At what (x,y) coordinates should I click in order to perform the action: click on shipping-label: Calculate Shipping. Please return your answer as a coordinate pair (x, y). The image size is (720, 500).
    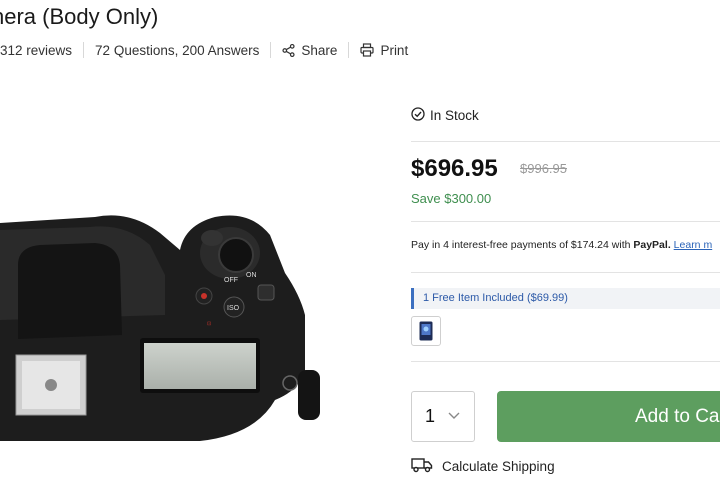
    Looking at the image, I should click on (498, 466).